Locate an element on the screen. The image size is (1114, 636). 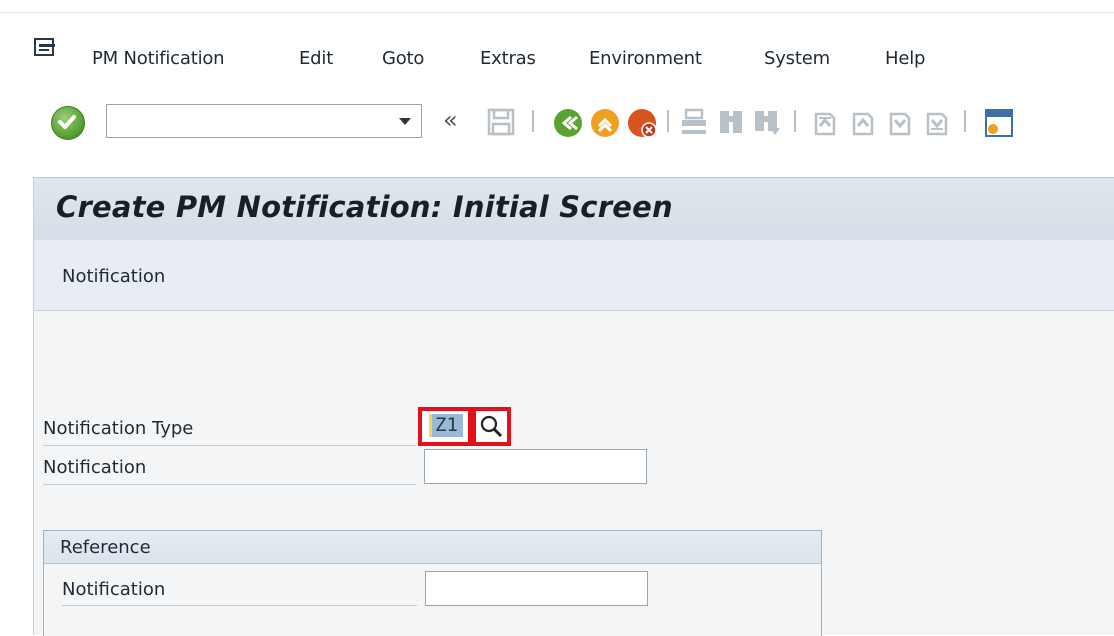
notification-type-field: Z1 is located at coordinates (445, 426).